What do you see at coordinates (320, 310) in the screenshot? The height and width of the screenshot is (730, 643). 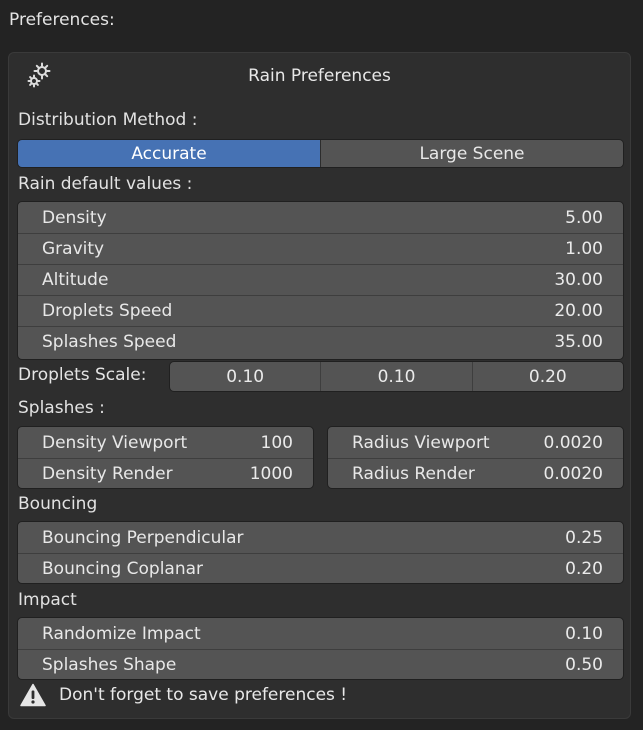 I see `droplets-speed-field: Droplets Speed 20.00` at bounding box center [320, 310].